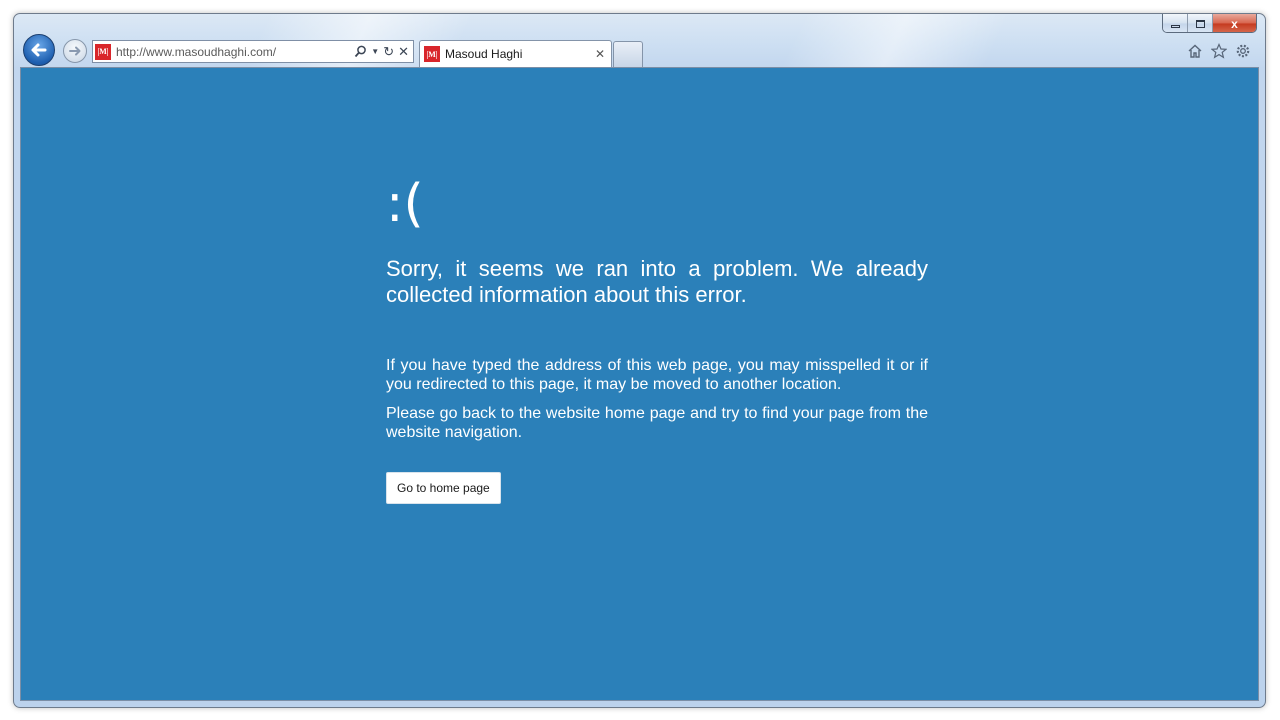  What do you see at coordinates (628, 54) in the screenshot?
I see `new-tab-button` at bounding box center [628, 54].